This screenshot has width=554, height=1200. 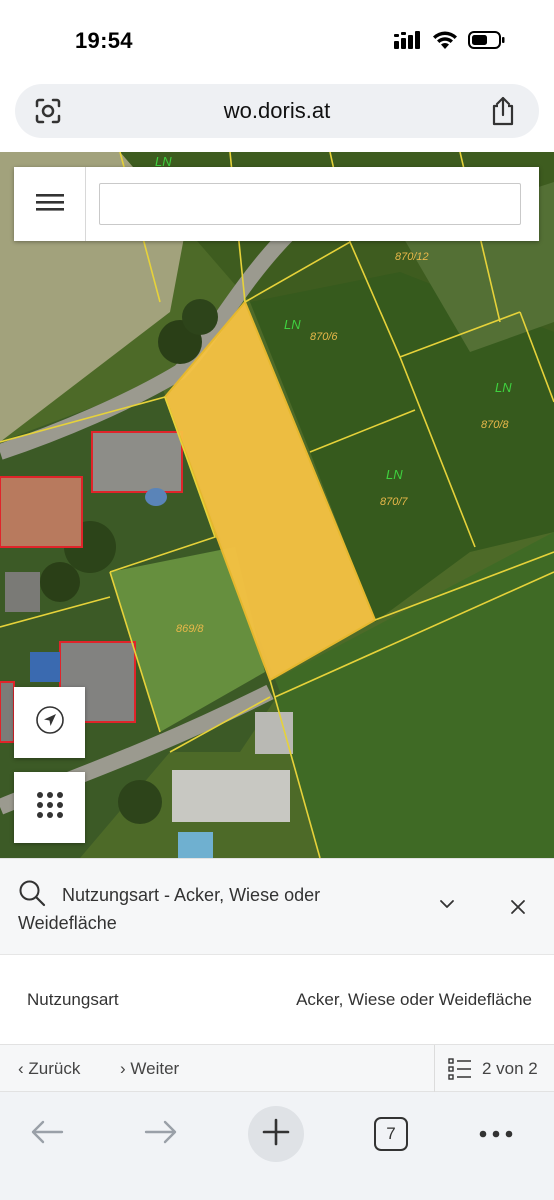 I want to click on status-bar: 19:54, so click(x=277, y=40).